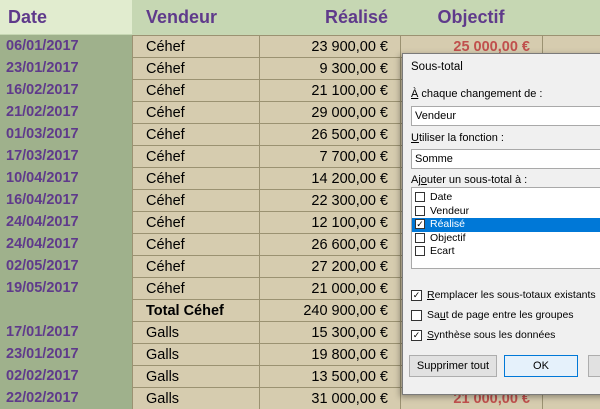  What do you see at coordinates (329, 200) in the screenshot?
I see `realise-cell: 22 300,00 €` at bounding box center [329, 200].